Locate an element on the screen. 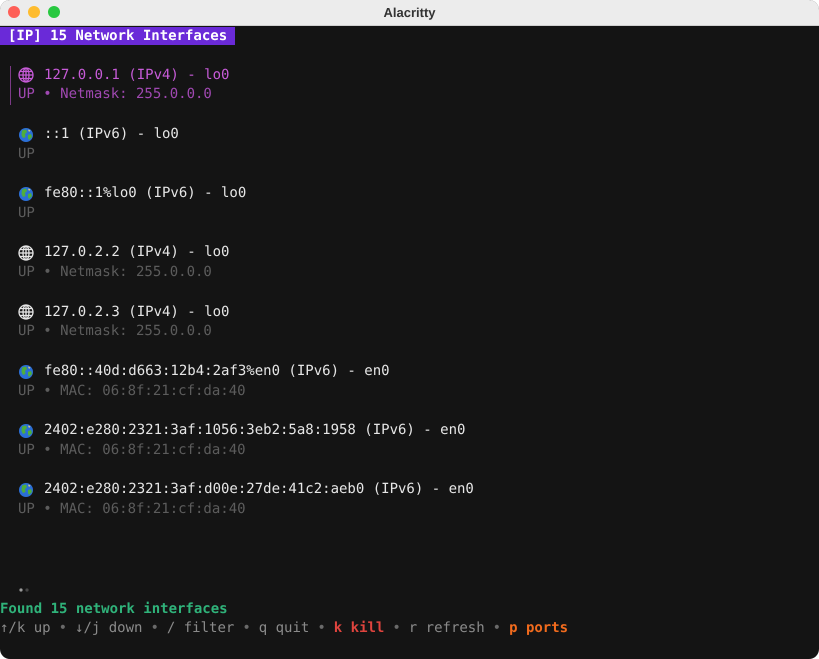 This screenshot has height=659, width=819. key-hint: k kill is located at coordinates (359, 628).